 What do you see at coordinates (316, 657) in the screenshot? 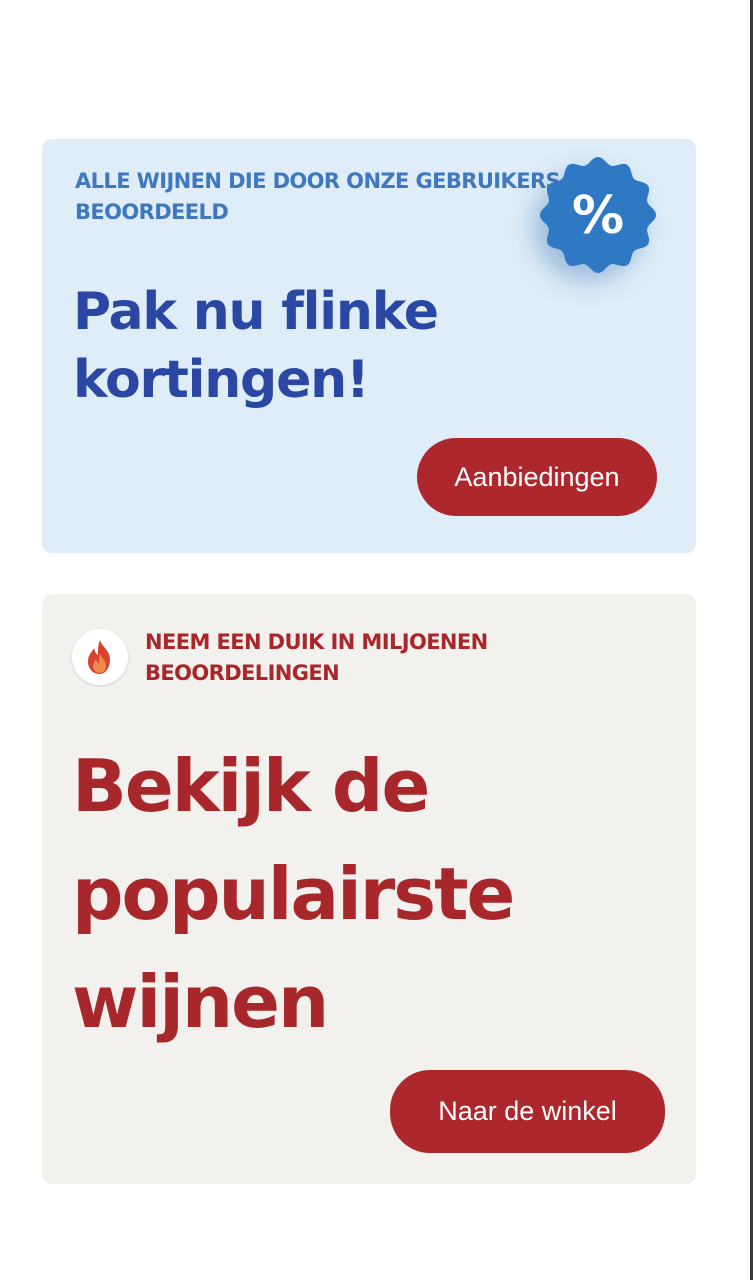
I see `popular-eyebrow: NEEM EEN DUIK IN MILJOENEN BEOORDELINGEN` at bounding box center [316, 657].